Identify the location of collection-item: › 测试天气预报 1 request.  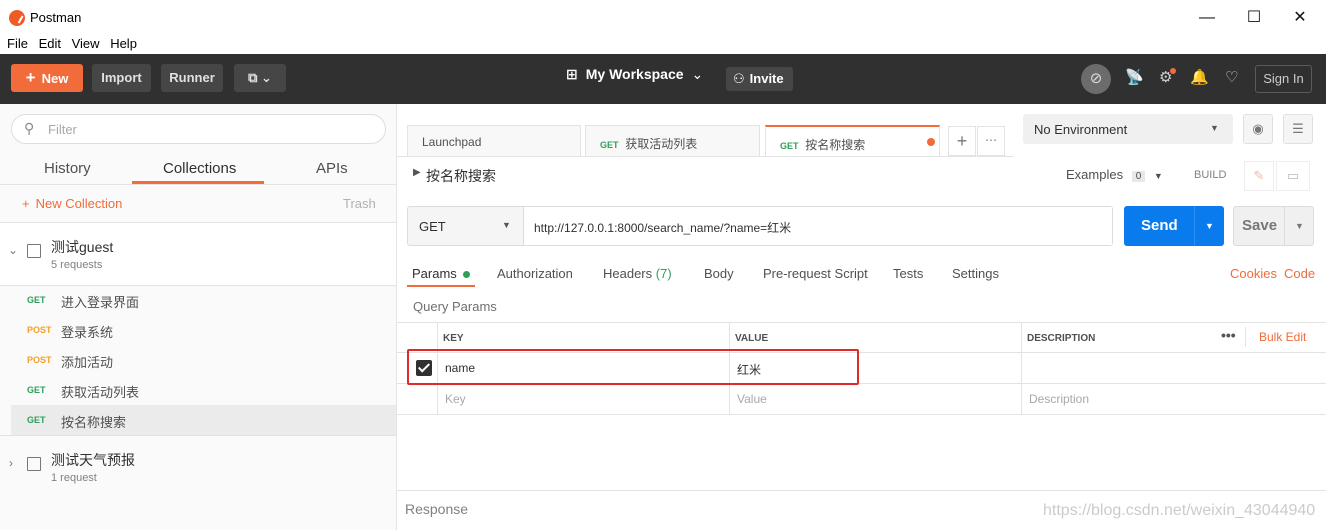
(198, 466).